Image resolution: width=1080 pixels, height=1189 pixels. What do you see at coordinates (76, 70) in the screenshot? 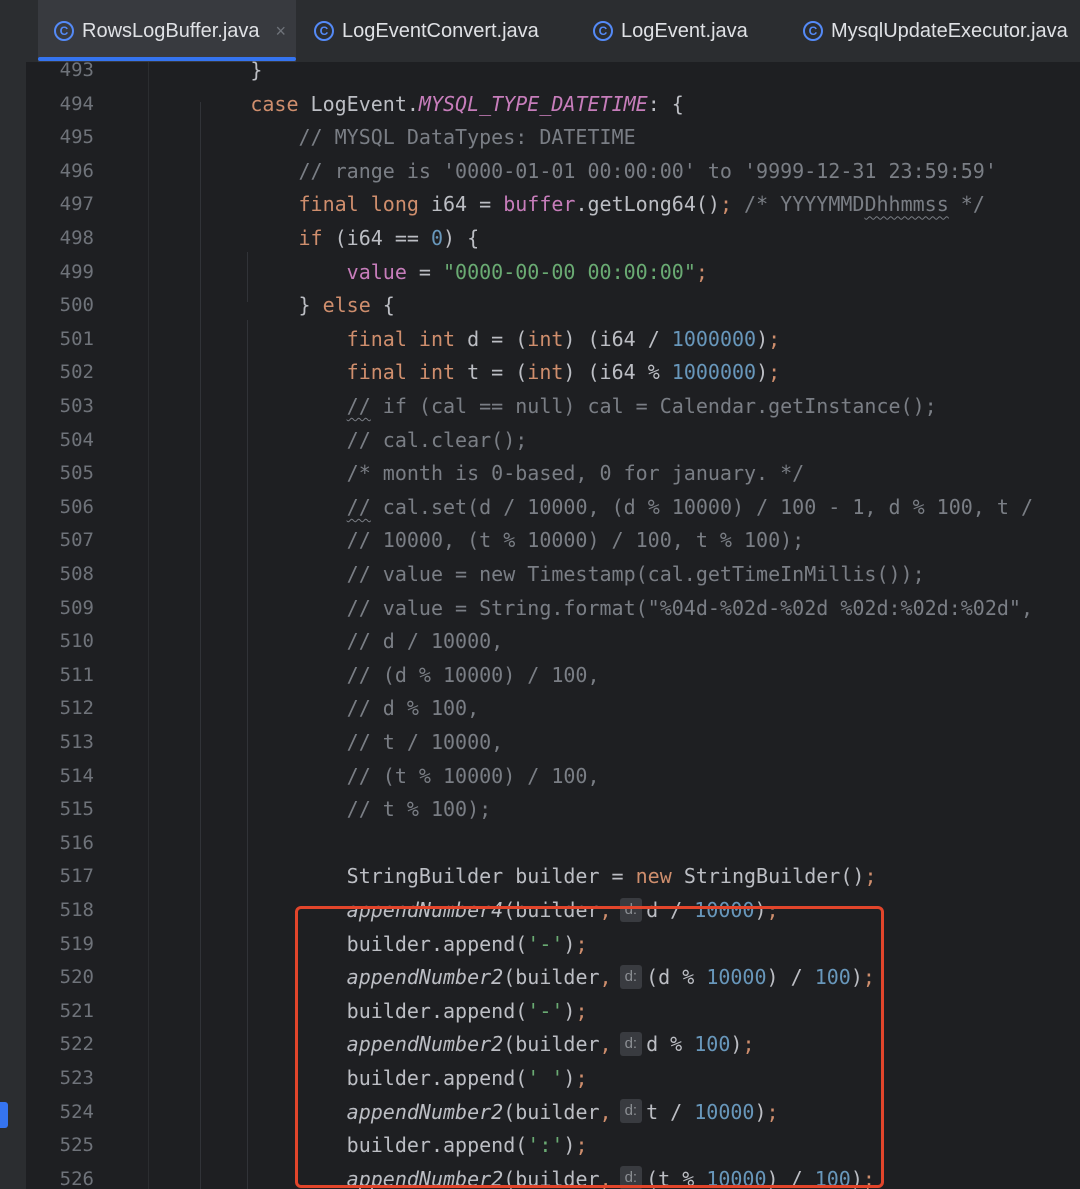
I see `line-number: 493` at bounding box center [76, 70].